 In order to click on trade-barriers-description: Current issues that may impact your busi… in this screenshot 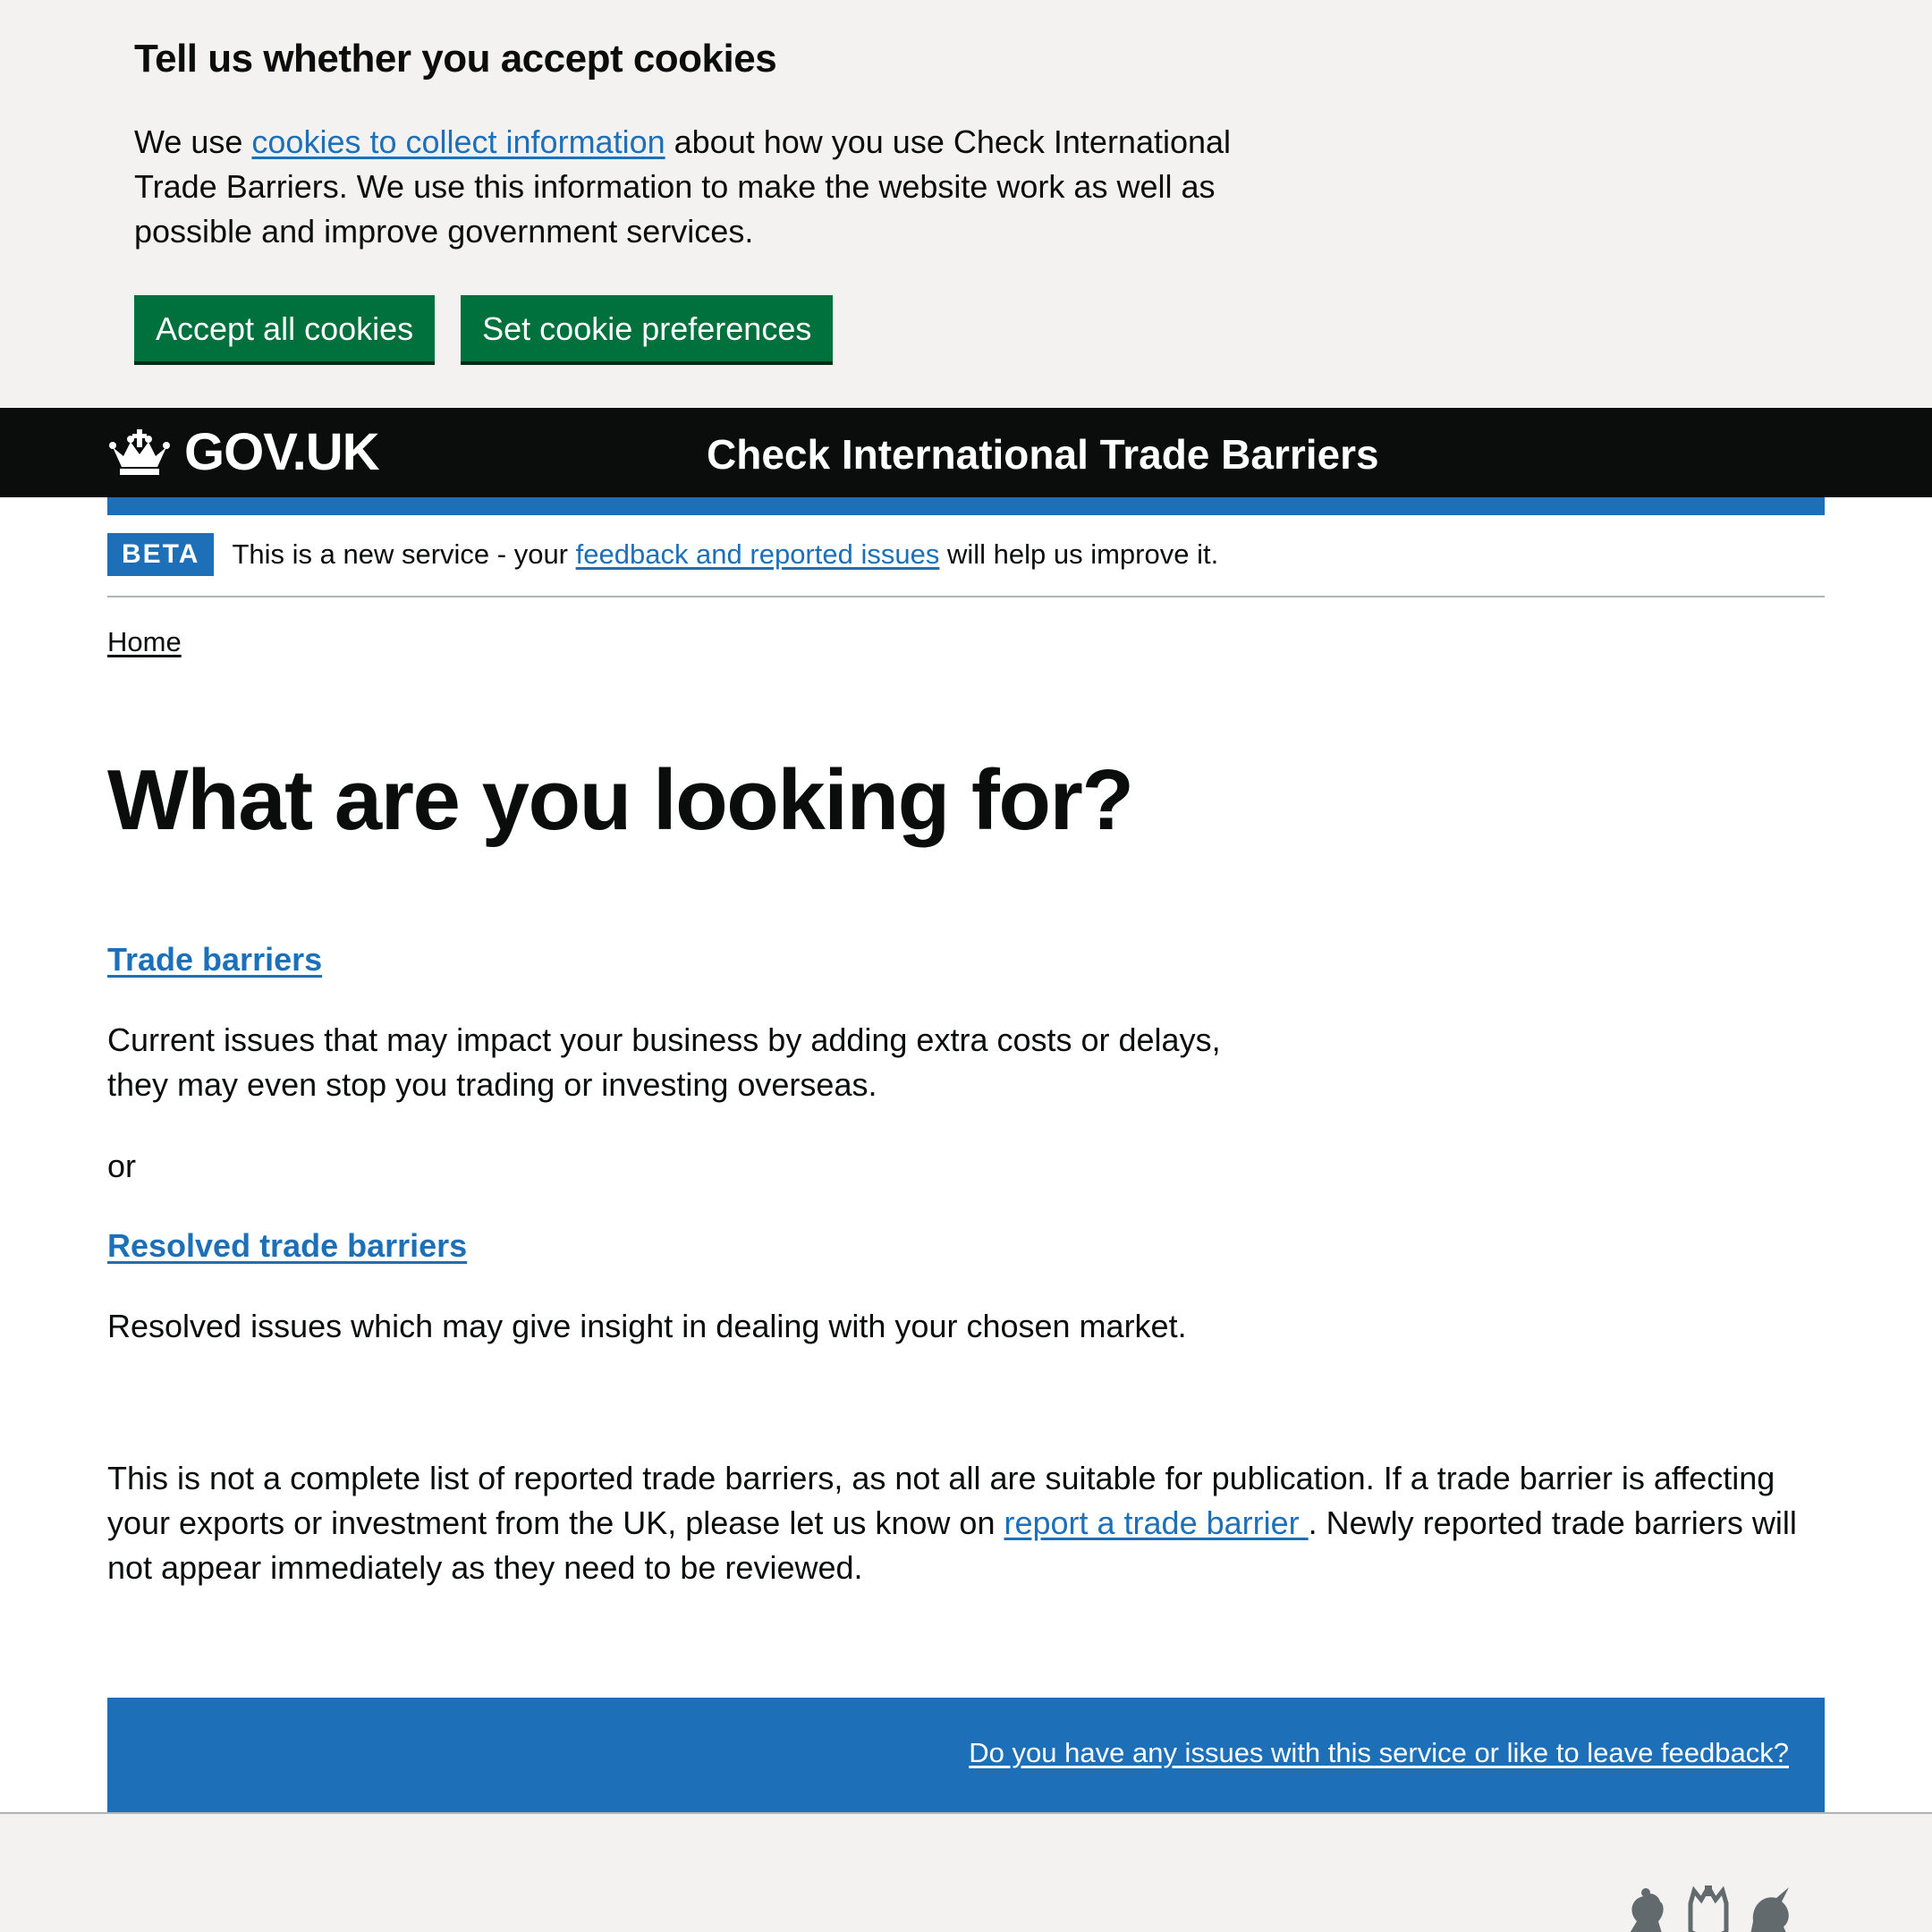, I will do `click(664, 1062)`.